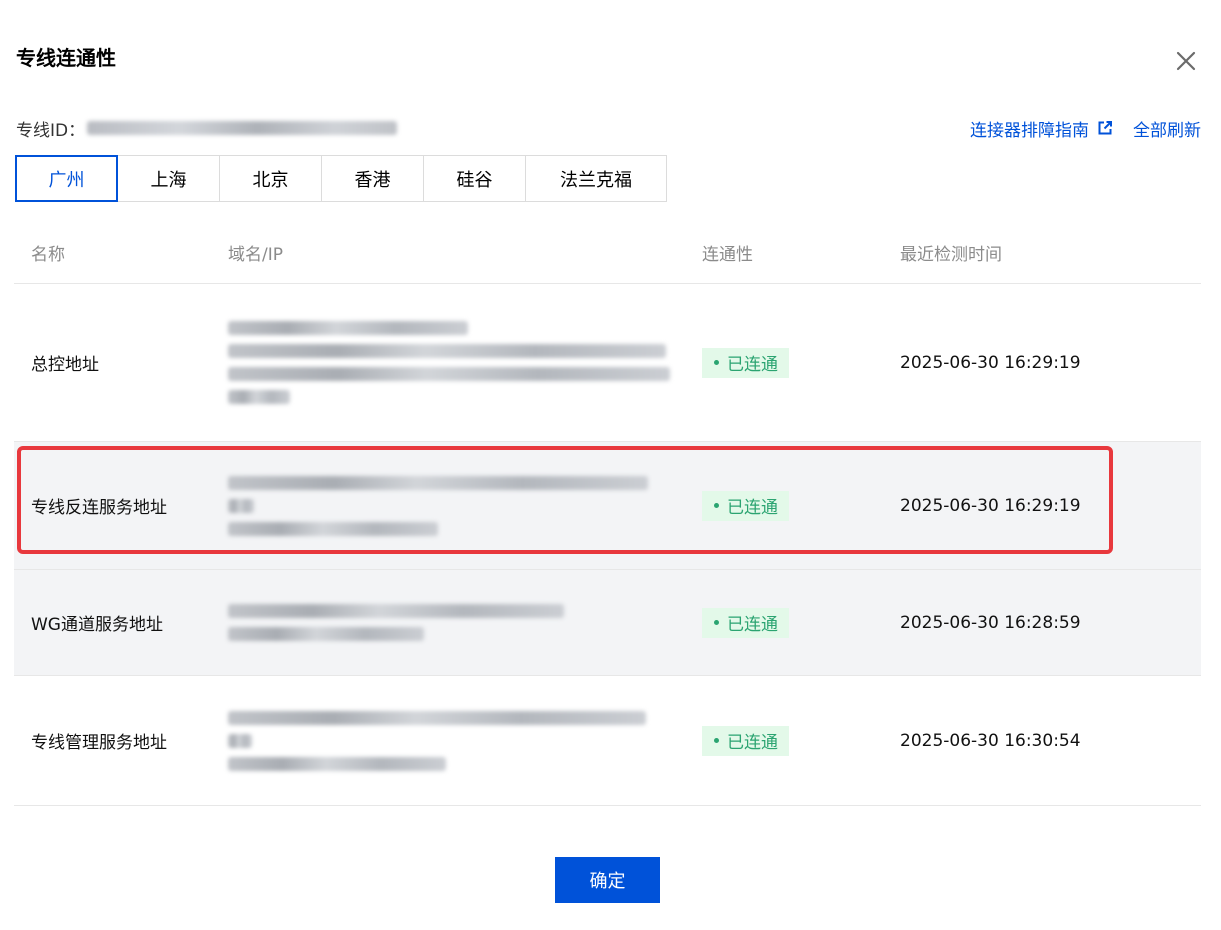 The width and height of the screenshot is (1221, 930). What do you see at coordinates (990, 740) in the screenshot?
I see `row-last-check-time: 2025-06-30 16:30:54` at bounding box center [990, 740].